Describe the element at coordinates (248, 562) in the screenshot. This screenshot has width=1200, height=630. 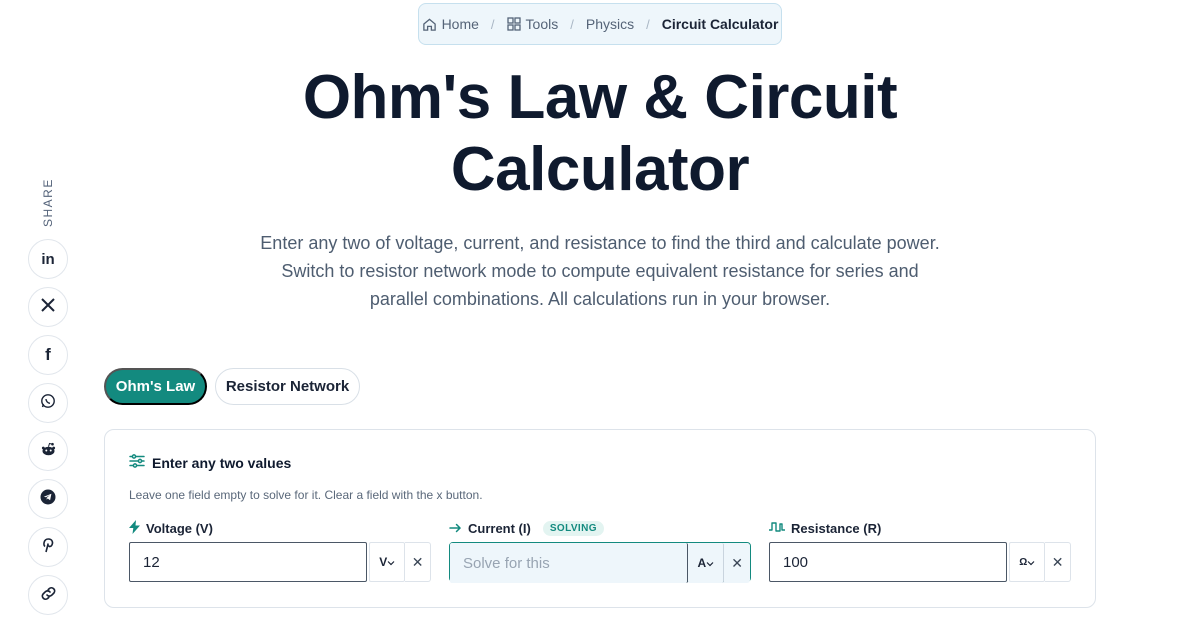
I see `voltage-input: 12` at that location.